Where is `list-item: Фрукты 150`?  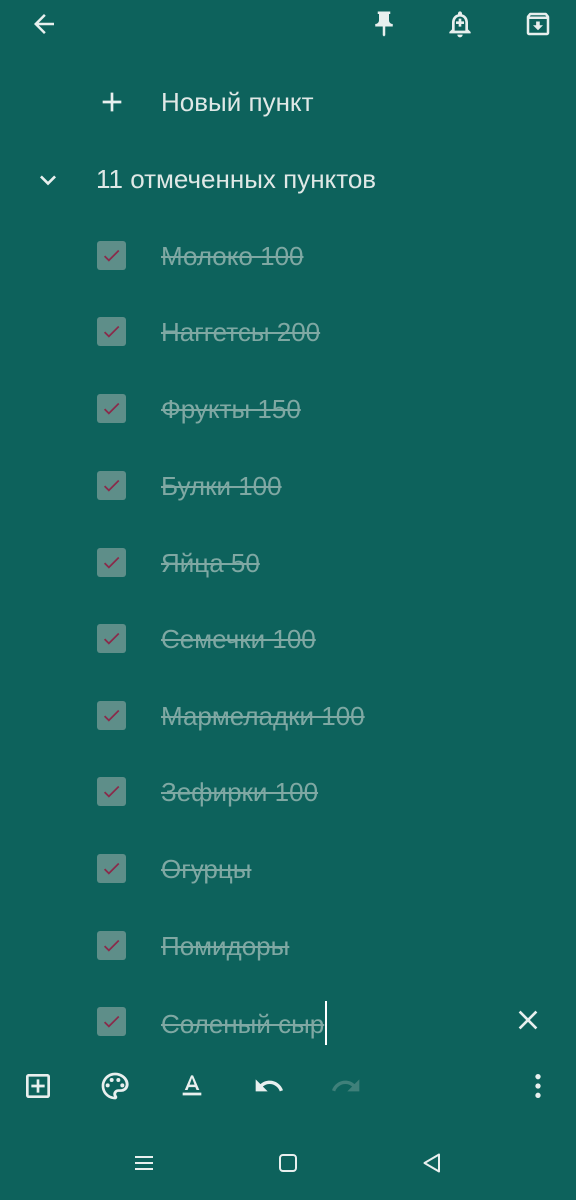
list-item: Фрукты 150 is located at coordinates (288, 409).